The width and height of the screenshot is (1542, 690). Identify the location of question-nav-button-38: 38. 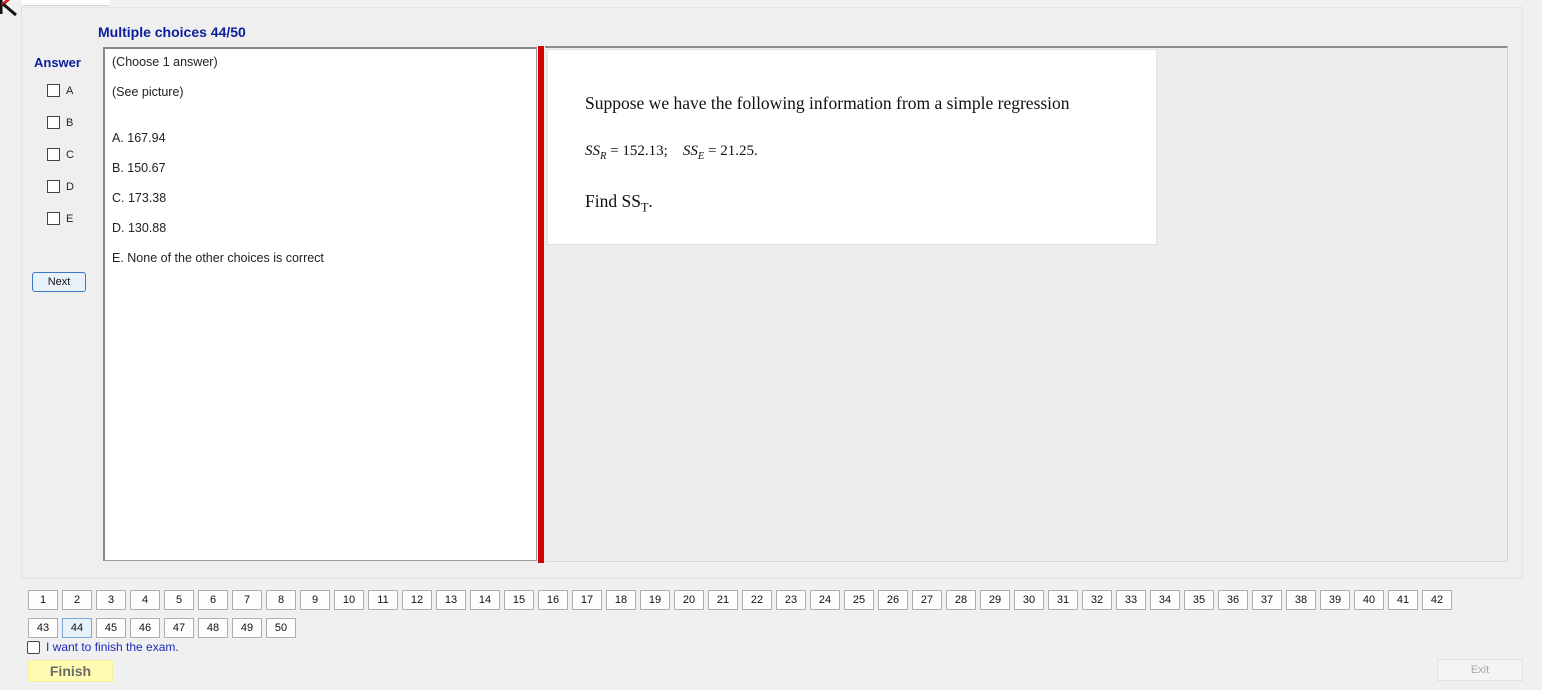
(1301, 600).